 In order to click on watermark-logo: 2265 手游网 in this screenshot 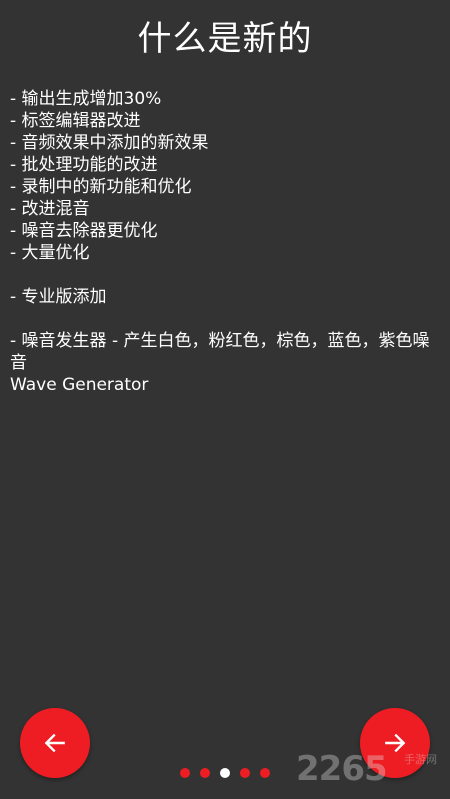, I will do `click(366, 769)`.